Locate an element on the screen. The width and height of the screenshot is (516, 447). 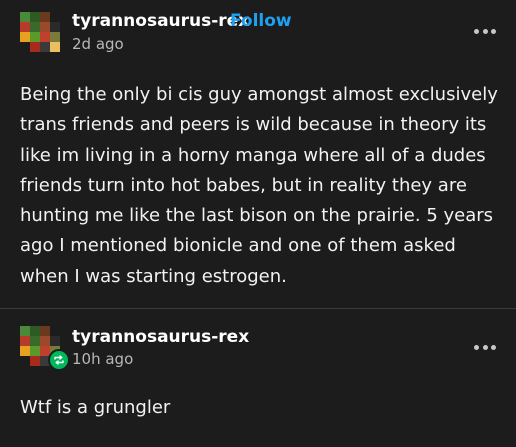
post-username: tyrannosaurus-rex is located at coordinates (160, 21).